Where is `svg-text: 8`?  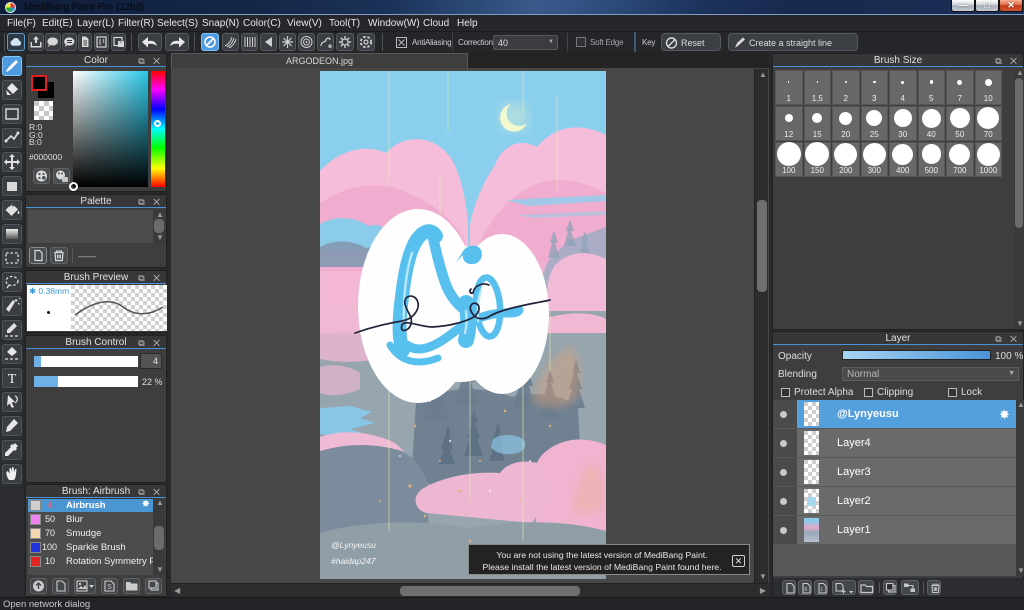
svg-text: 8 is located at coordinates (805, 590).